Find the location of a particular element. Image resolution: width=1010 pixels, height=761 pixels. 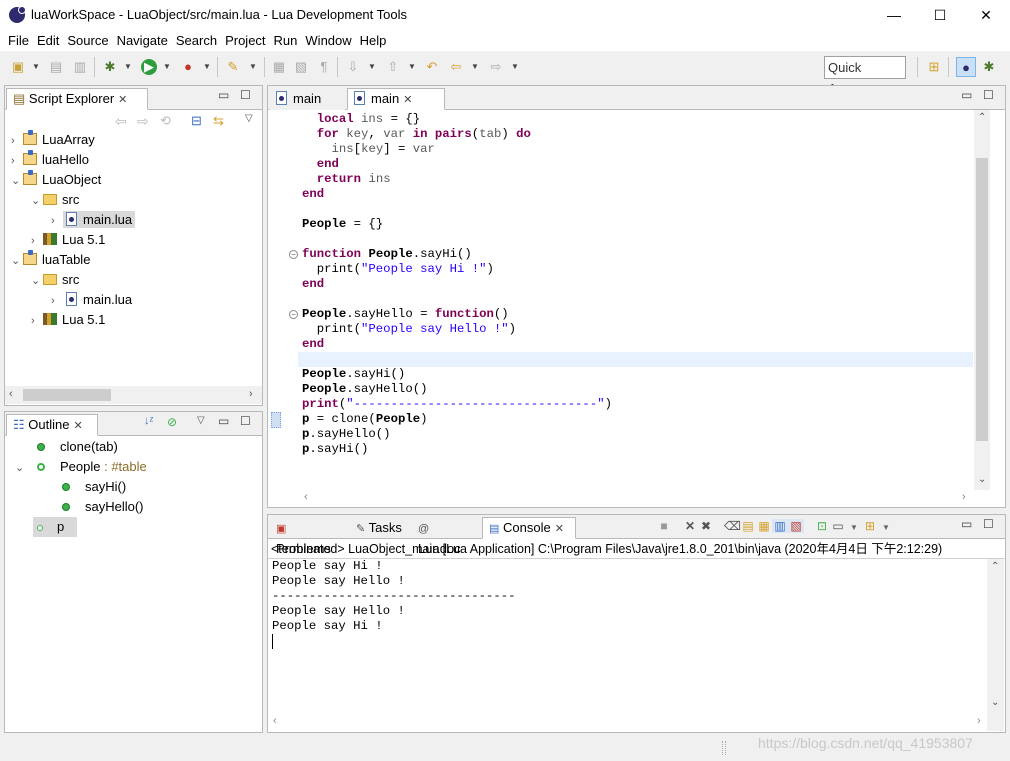

external-tools-icon: ● is located at coordinates (188, 67).